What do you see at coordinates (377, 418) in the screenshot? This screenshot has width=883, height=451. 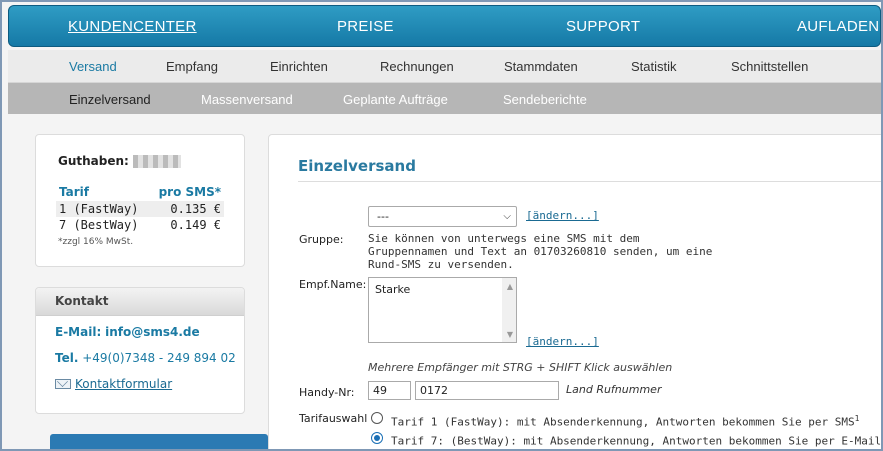 I see `tarif-1-radio` at bounding box center [377, 418].